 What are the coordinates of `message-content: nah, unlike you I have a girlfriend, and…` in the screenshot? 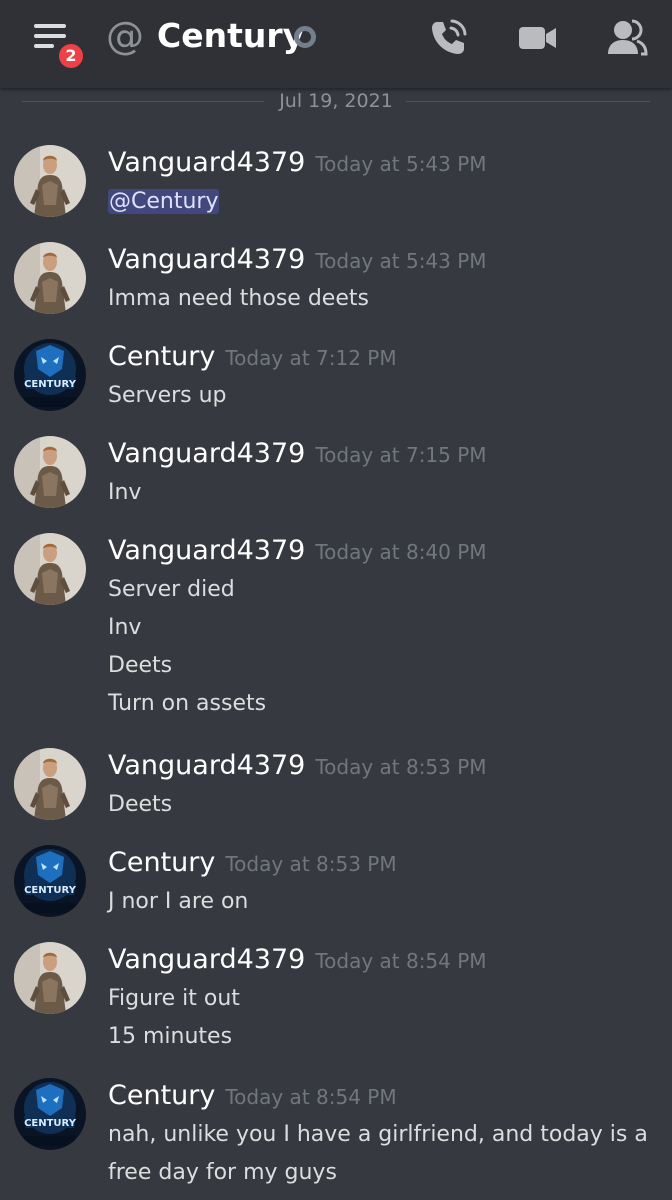 It's located at (380, 1154).